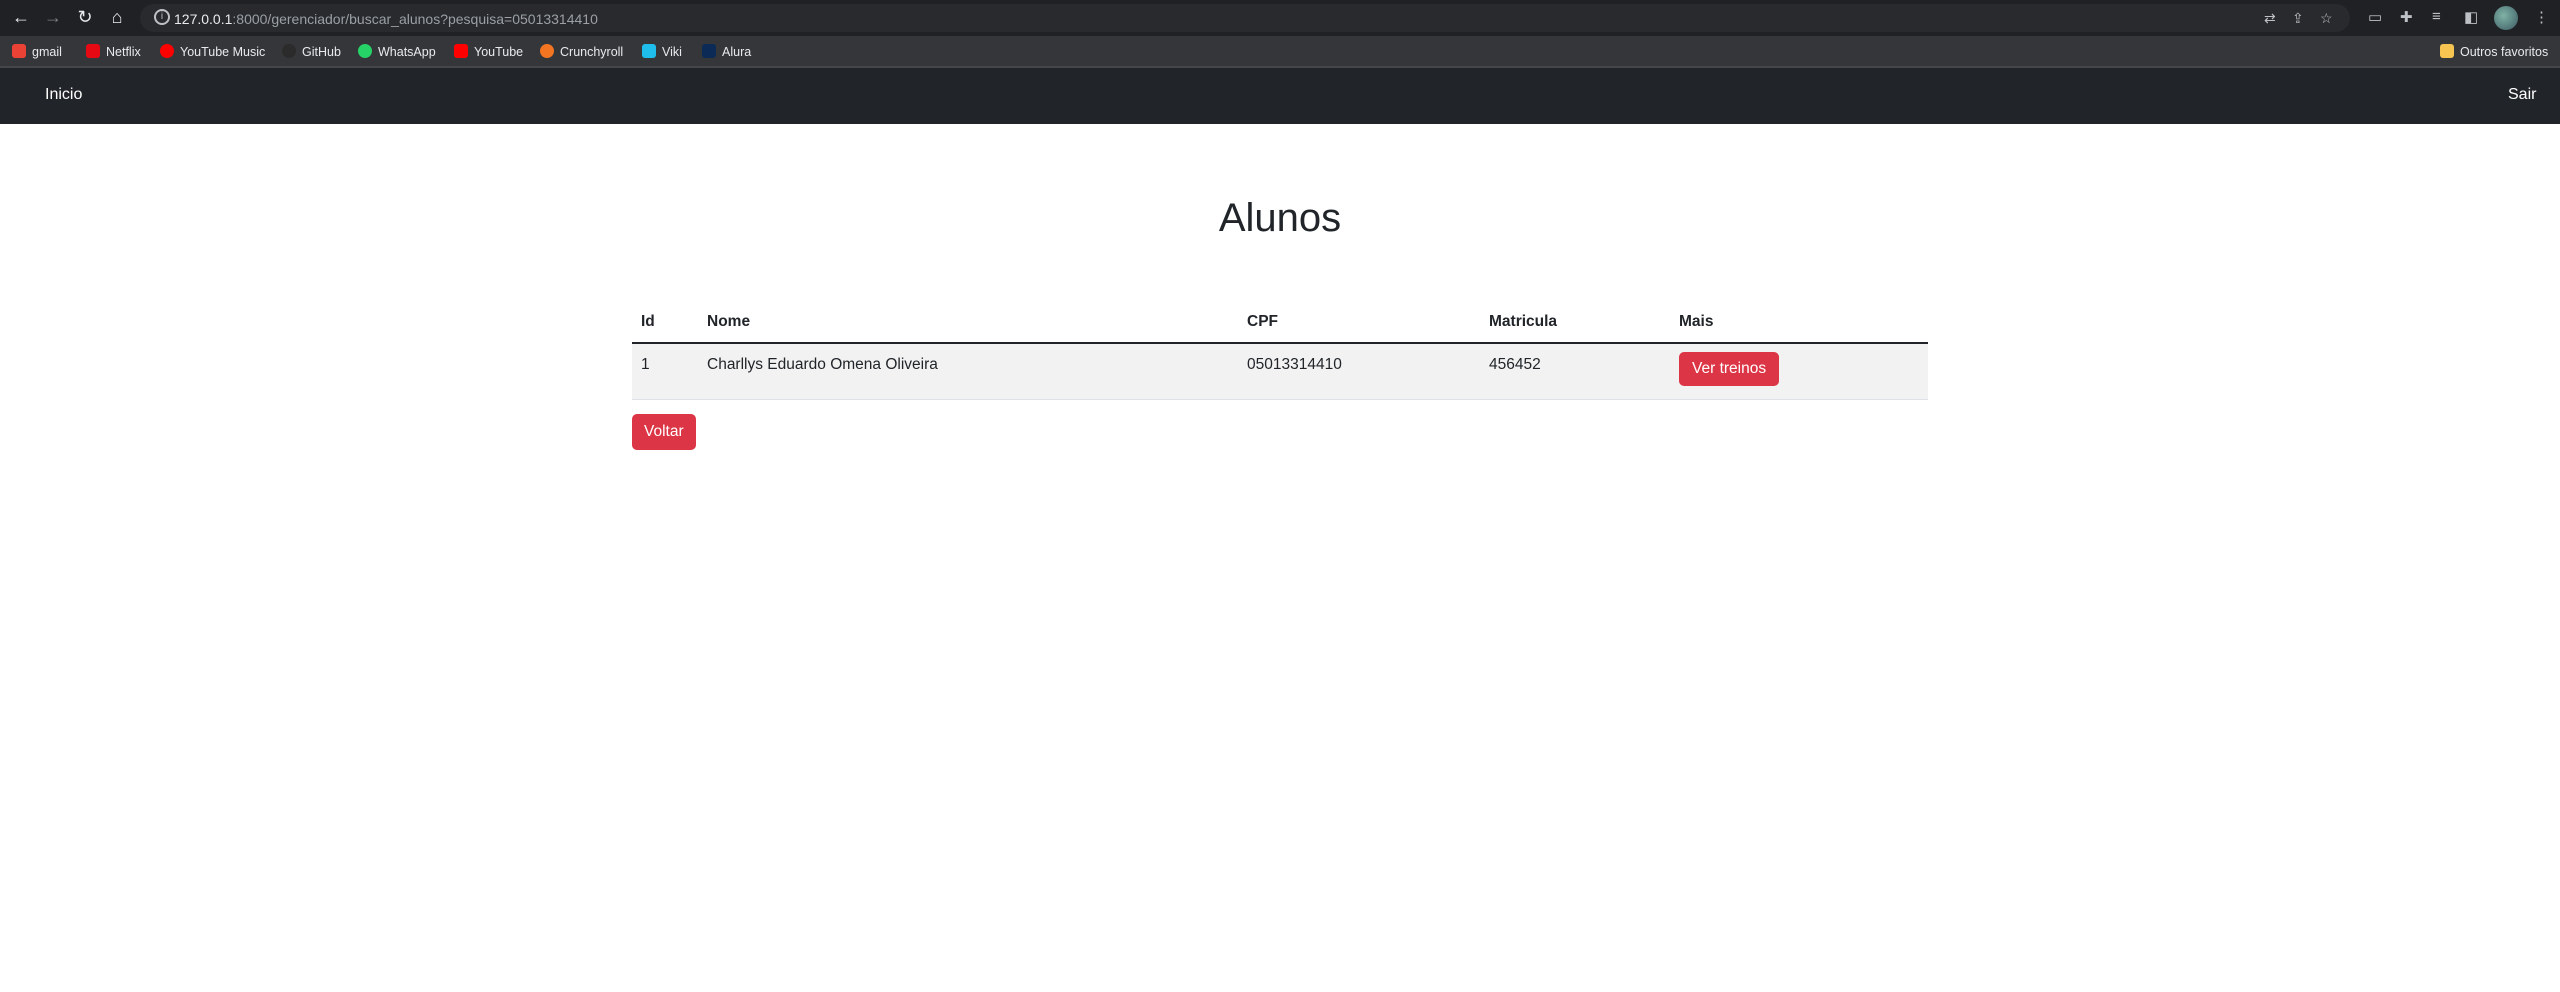  I want to click on whatsapp-icon, so click(365, 51).